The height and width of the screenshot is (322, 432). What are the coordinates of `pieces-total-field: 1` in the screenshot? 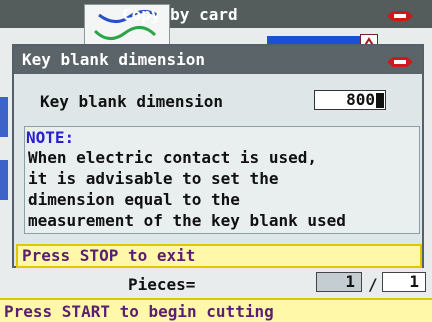 It's located at (404, 282).